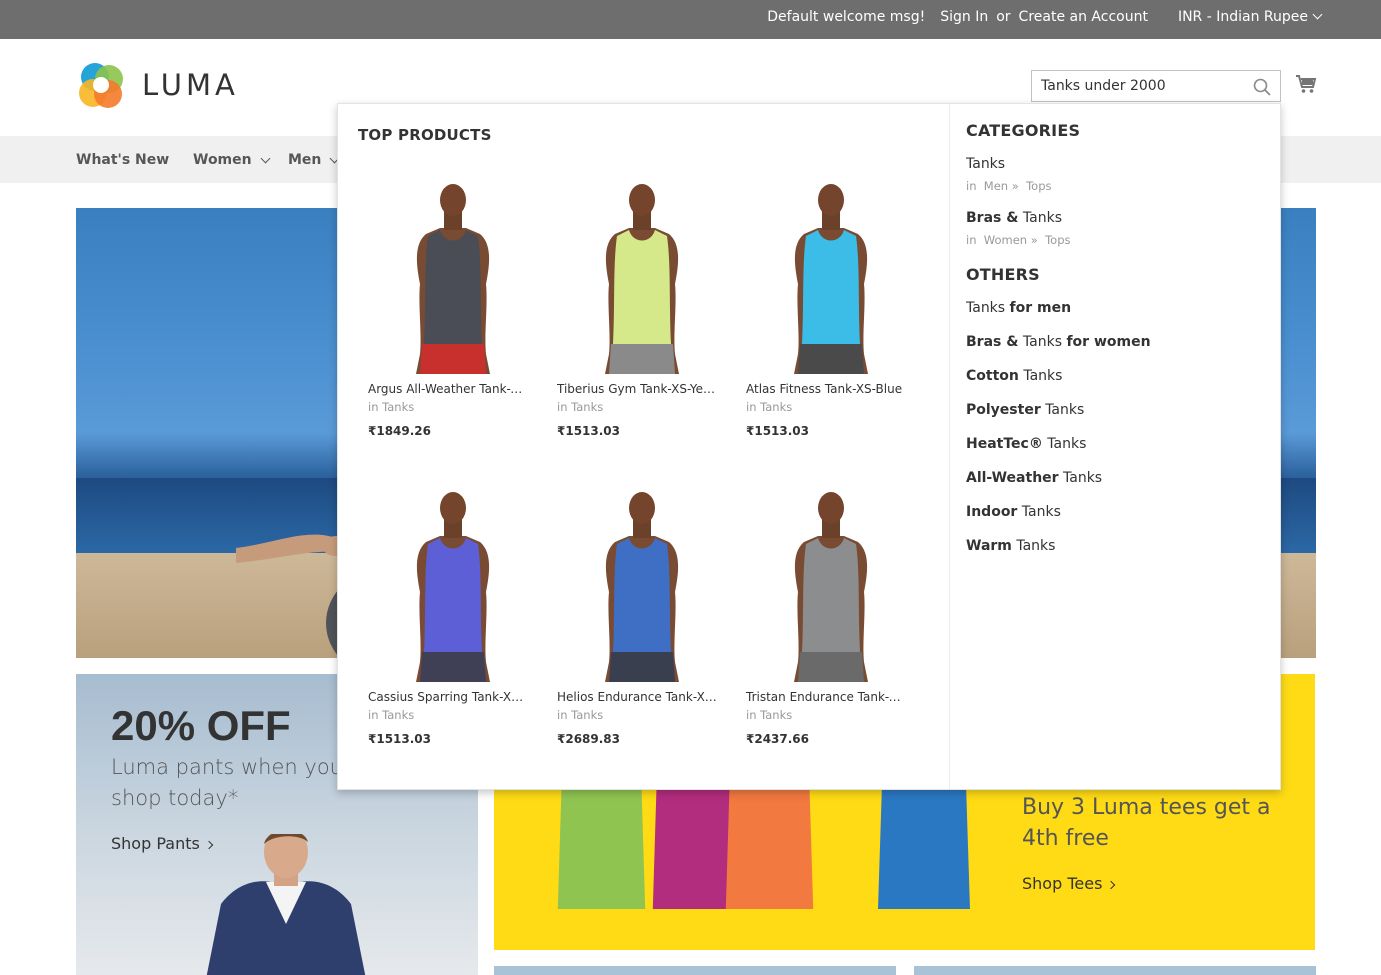 This screenshot has width=1381, height=975. I want to click on currency-switcher: INR - Indian Rupee, so click(1243, 17).